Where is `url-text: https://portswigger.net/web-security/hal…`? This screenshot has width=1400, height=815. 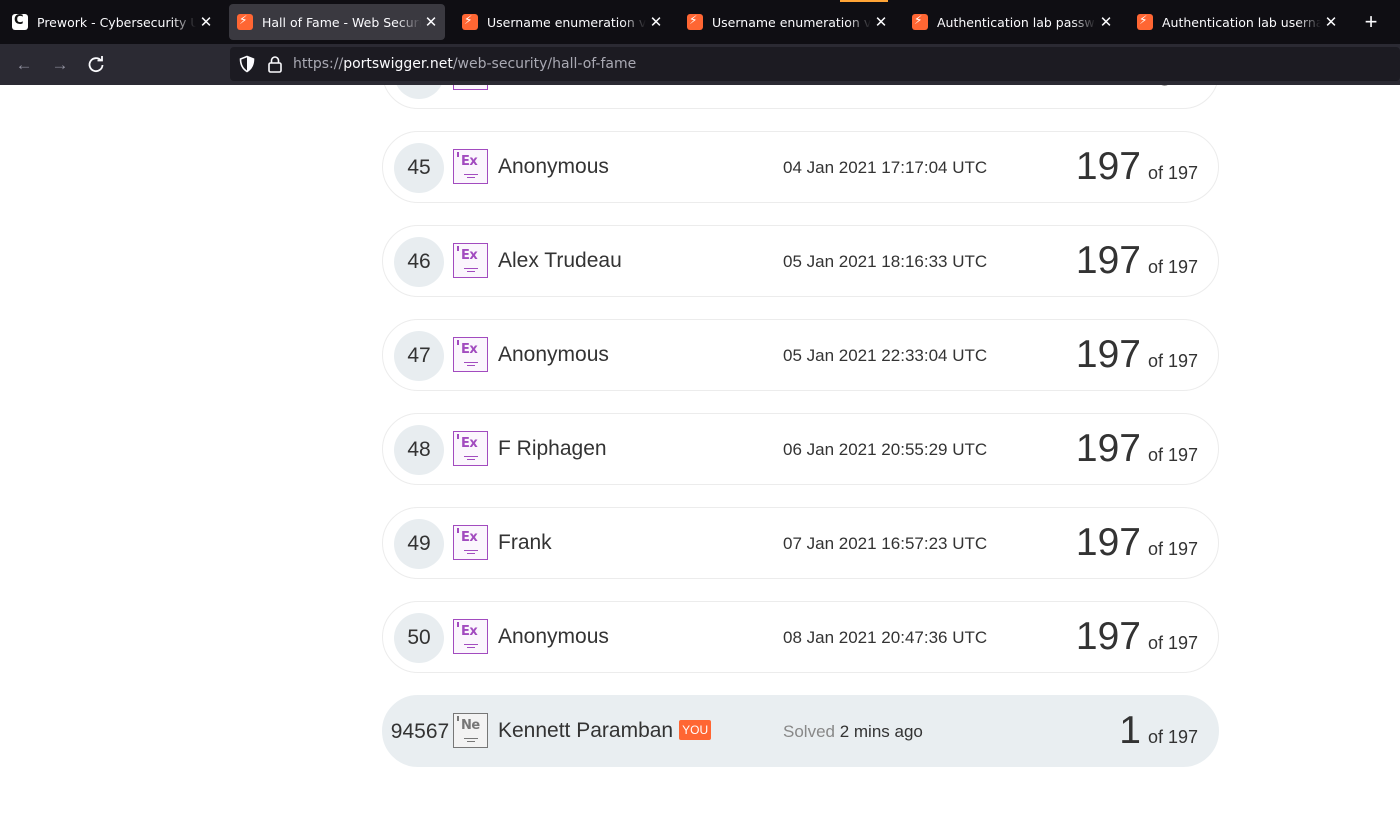
url-text: https://portswigger.net/web-security/hal… is located at coordinates (464, 64).